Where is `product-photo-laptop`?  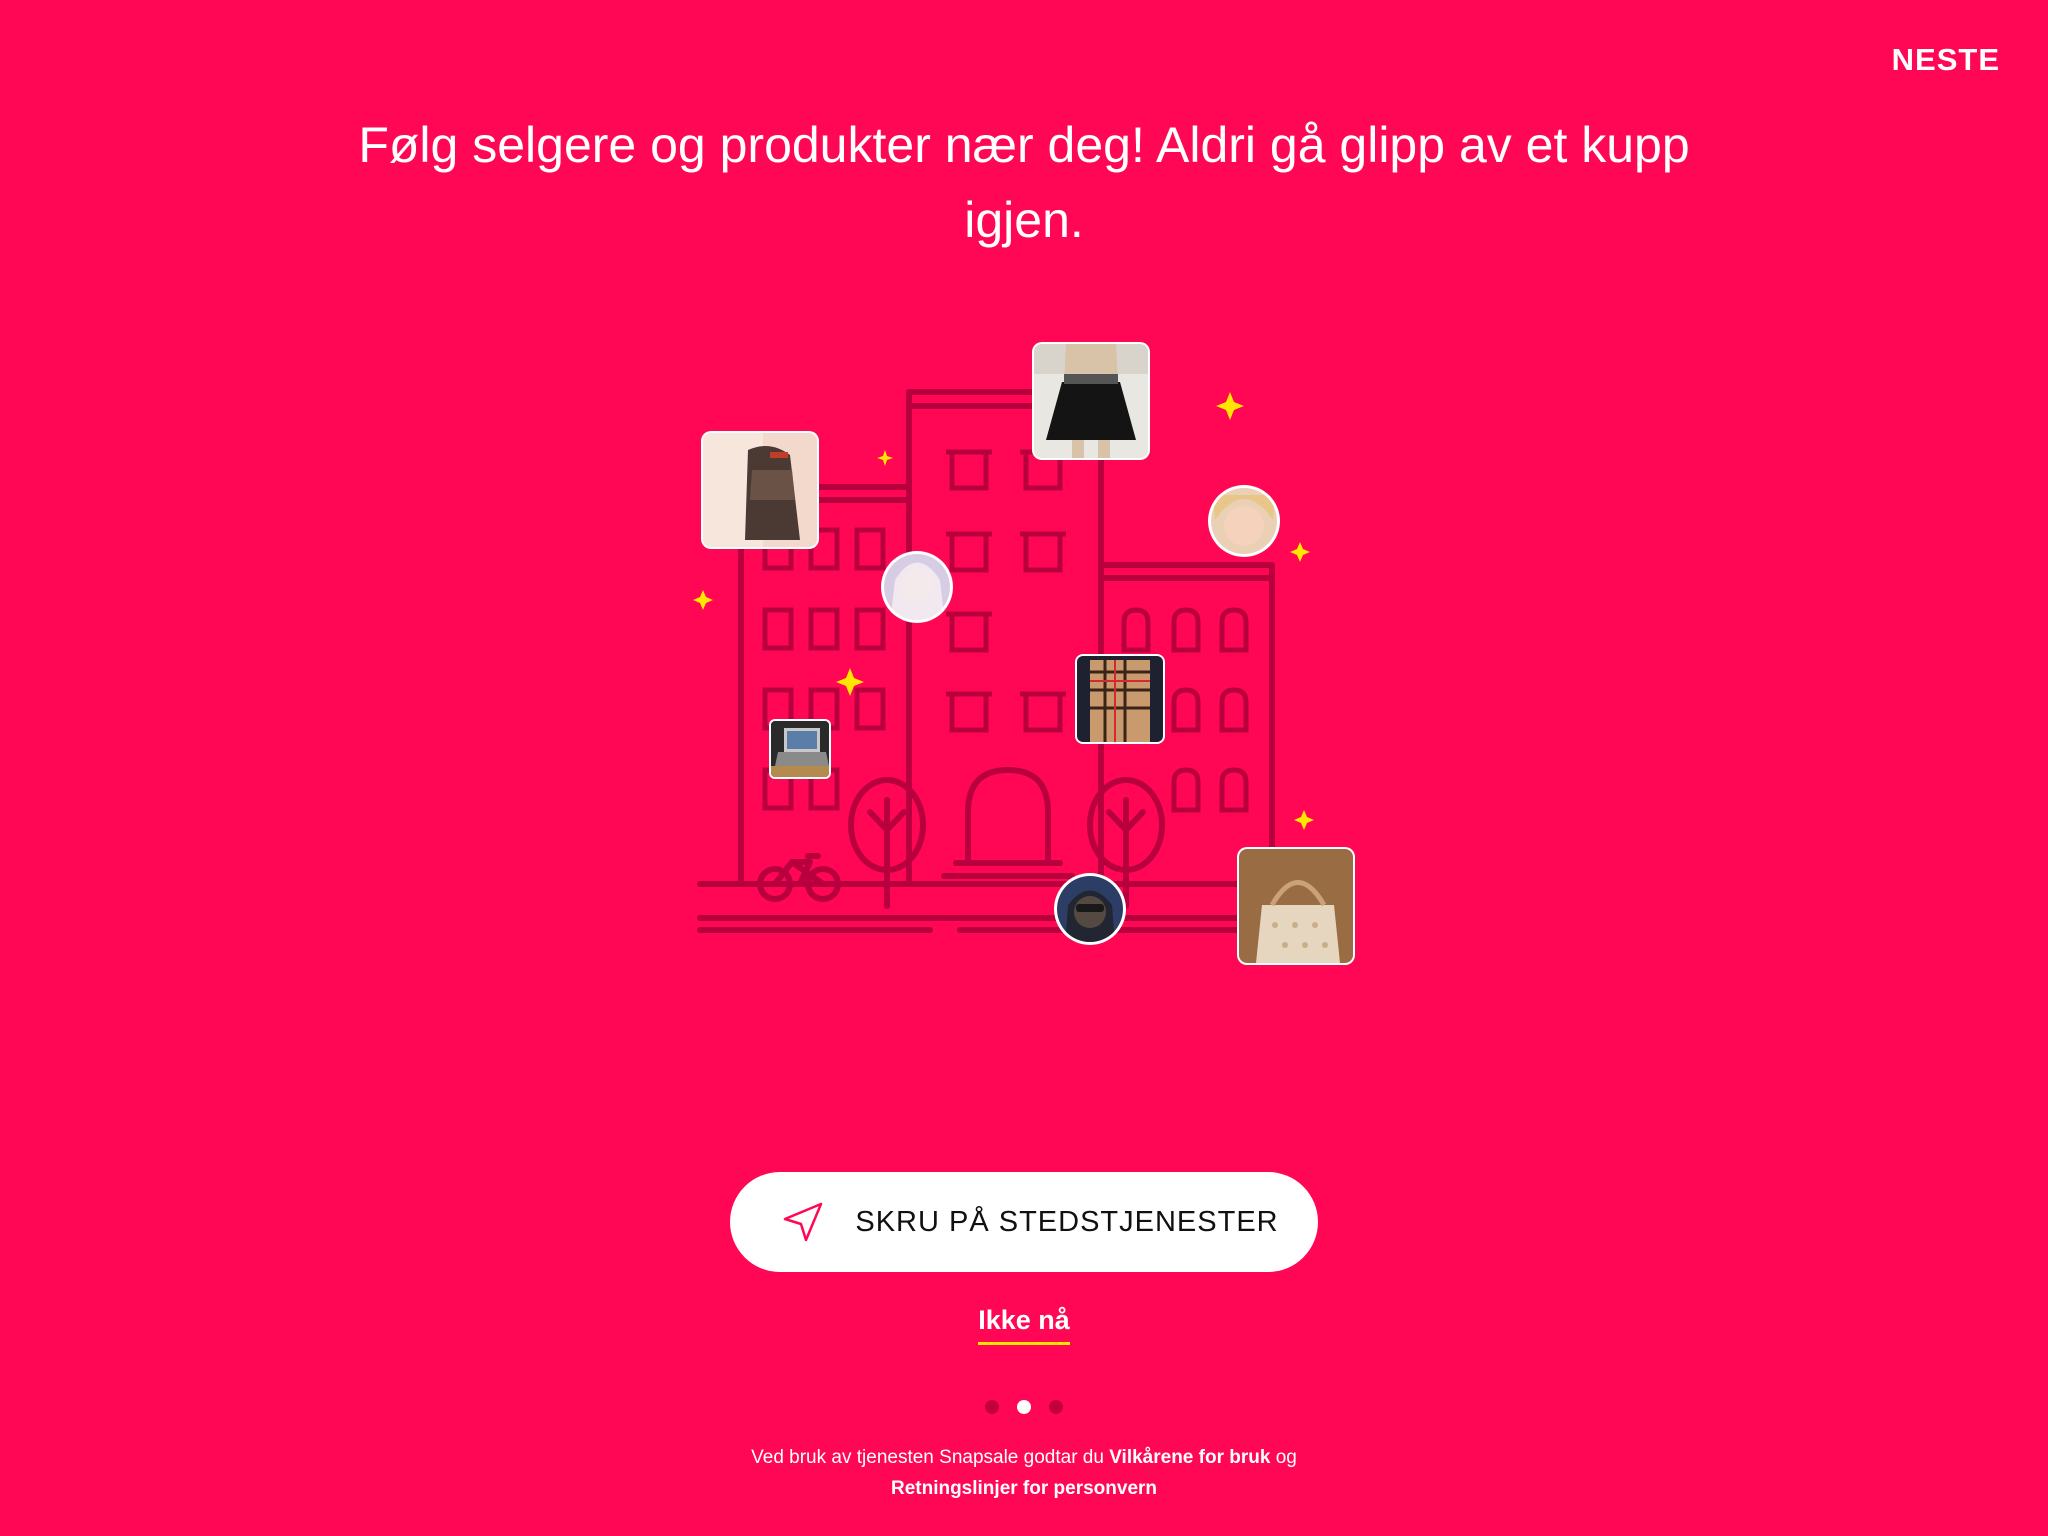 product-photo-laptop is located at coordinates (800, 749).